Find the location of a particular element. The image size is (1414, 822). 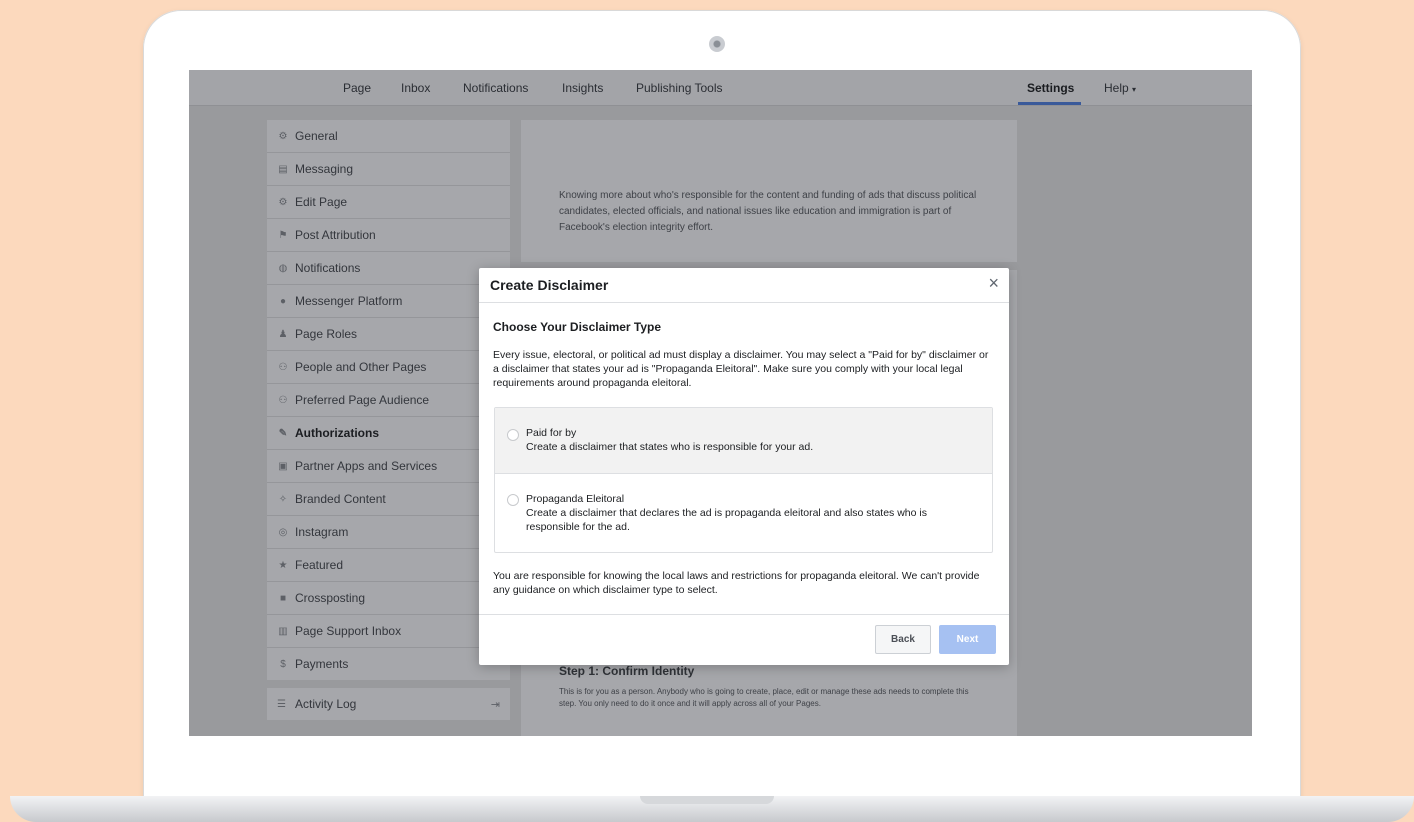

instagram-icon: ◎ is located at coordinates (283, 532).